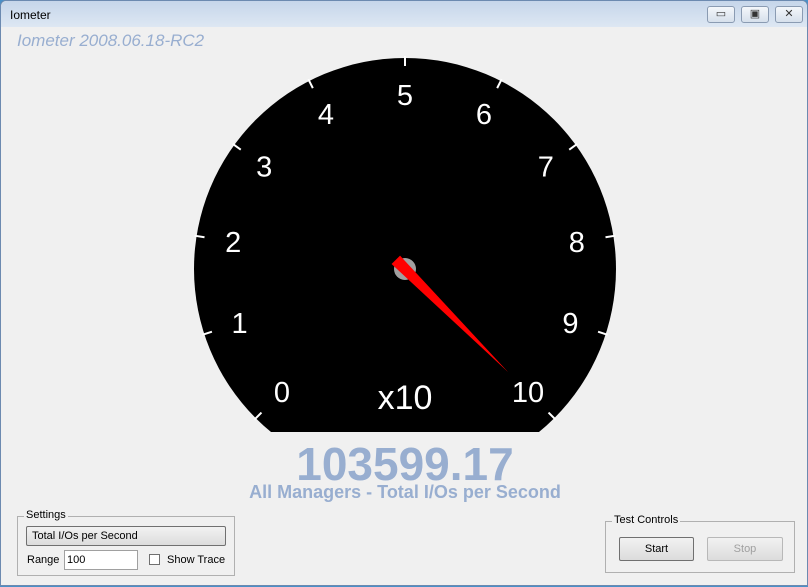  What do you see at coordinates (233, 243) in the screenshot?
I see `gauge-label: 2` at bounding box center [233, 243].